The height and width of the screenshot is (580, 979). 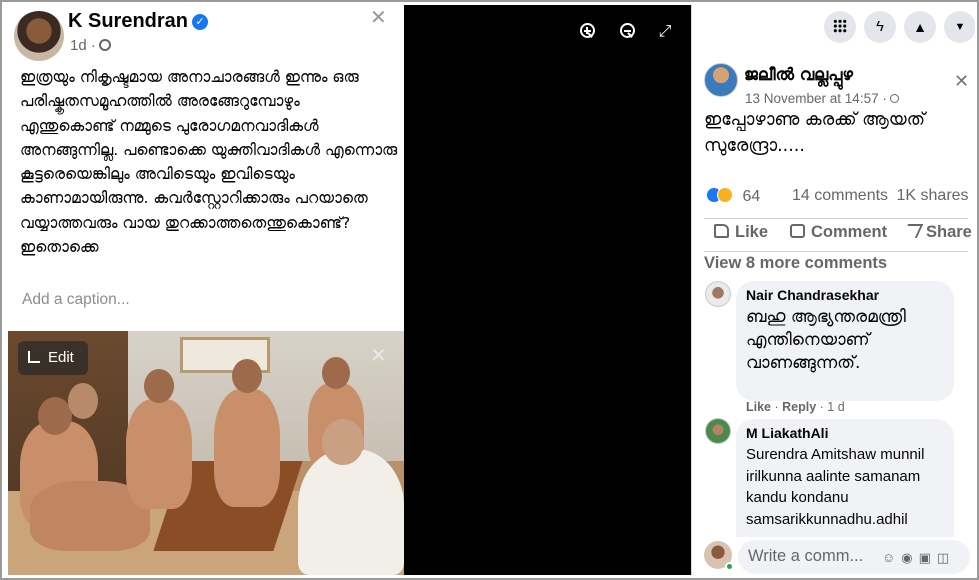 I want to click on reaction-summary: 64, so click(x=733, y=196).